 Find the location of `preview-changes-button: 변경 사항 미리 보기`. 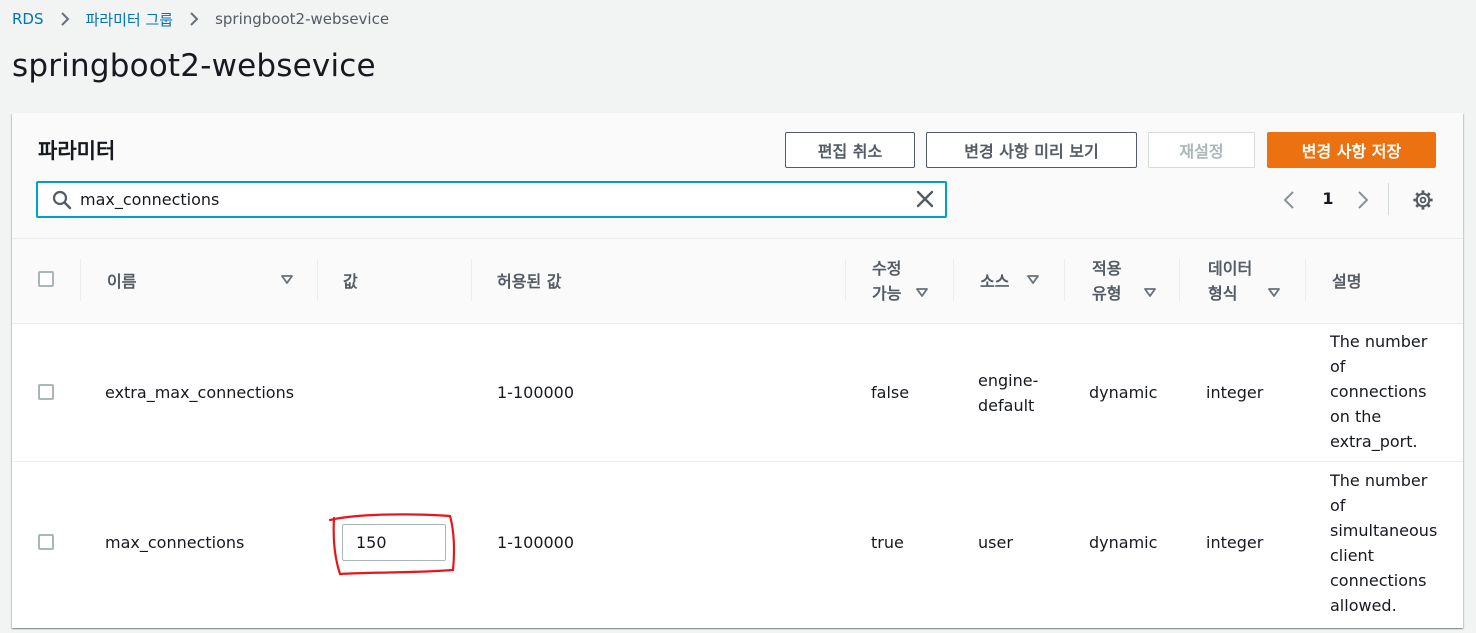

preview-changes-button: 변경 사항 미리 보기 is located at coordinates (1031, 150).